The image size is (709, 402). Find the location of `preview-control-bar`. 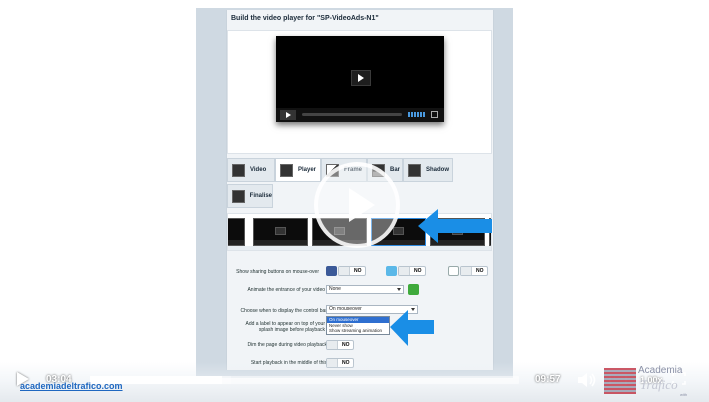

preview-control-bar is located at coordinates (360, 115).